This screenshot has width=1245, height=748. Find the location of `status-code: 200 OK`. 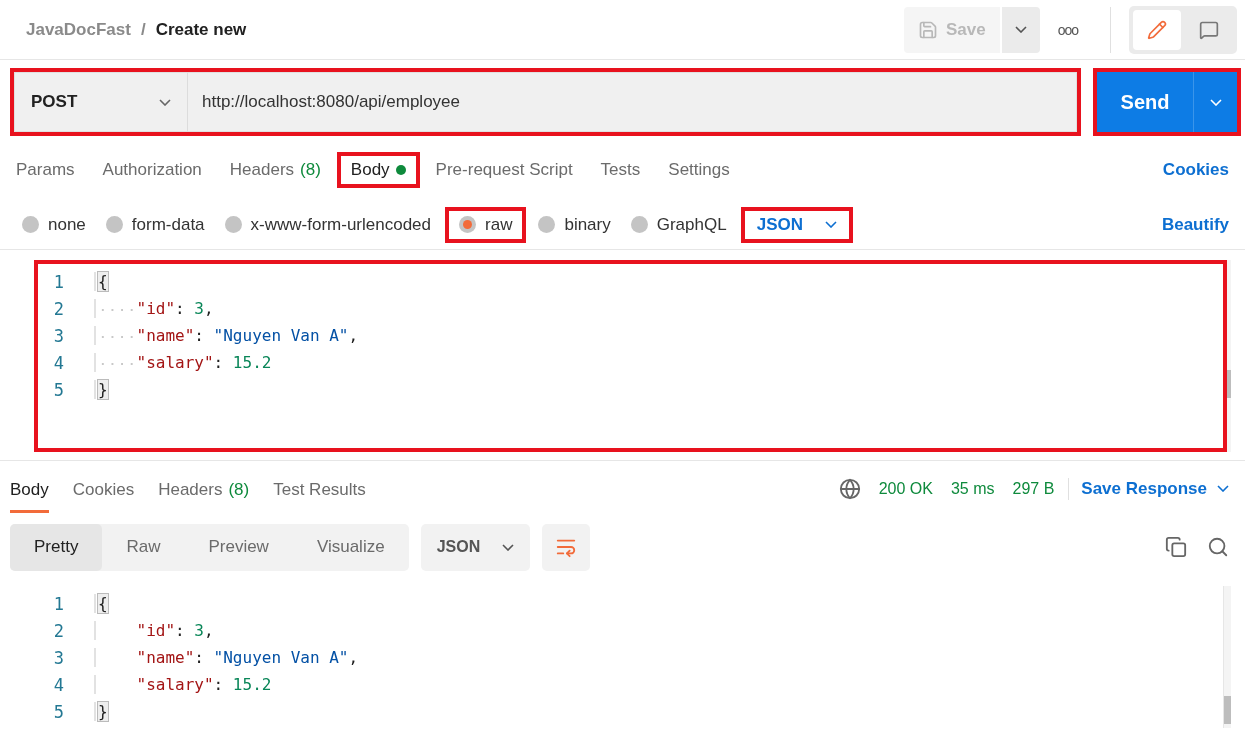

status-code: 200 OK is located at coordinates (905, 488).